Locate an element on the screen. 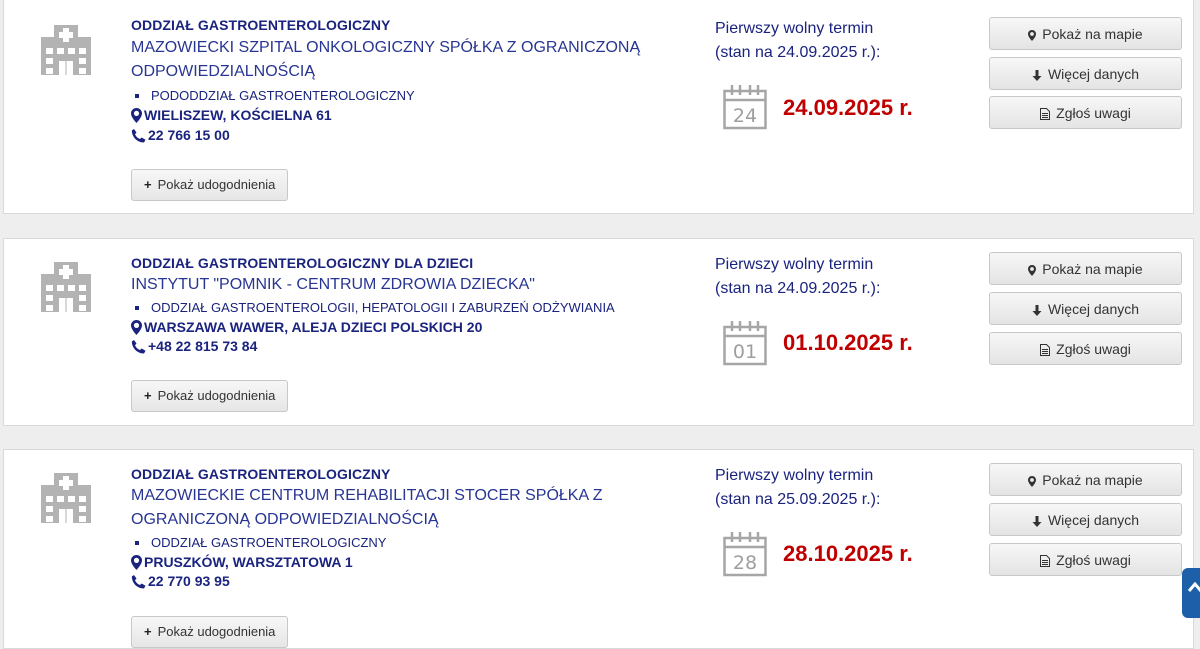  phone: +48 22 815 73 84 is located at coordinates (194, 346).